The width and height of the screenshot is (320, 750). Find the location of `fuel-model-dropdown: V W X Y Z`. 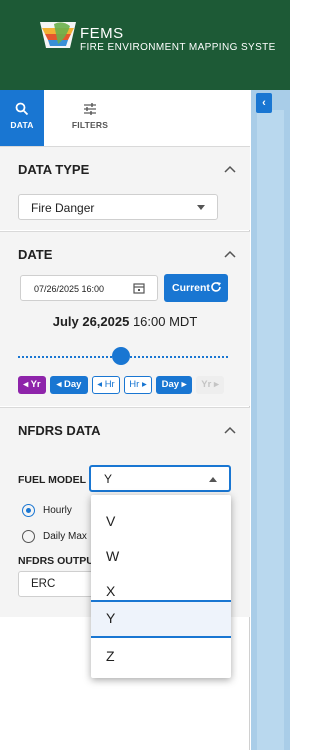

fuel-model-dropdown: V W X Y Z is located at coordinates (161, 586).